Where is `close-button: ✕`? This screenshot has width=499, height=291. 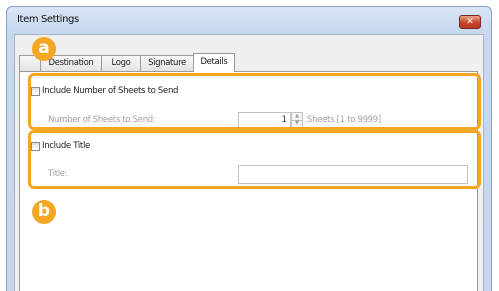 close-button: ✕ is located at coordinates (470, 22).